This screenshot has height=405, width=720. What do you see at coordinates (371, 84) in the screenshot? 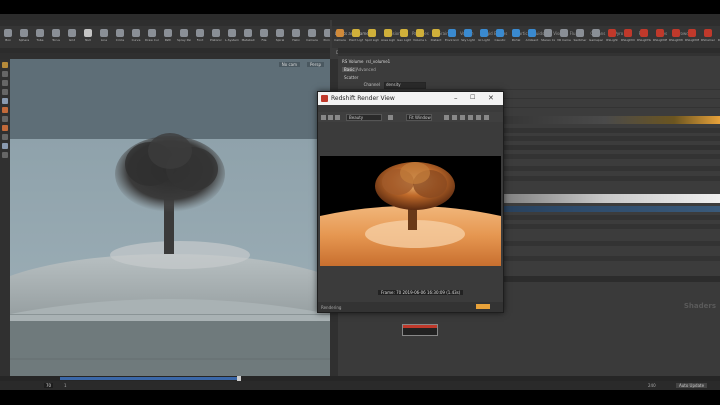
I see `param-channel-label: Channel` at bounding box center [371, 84].